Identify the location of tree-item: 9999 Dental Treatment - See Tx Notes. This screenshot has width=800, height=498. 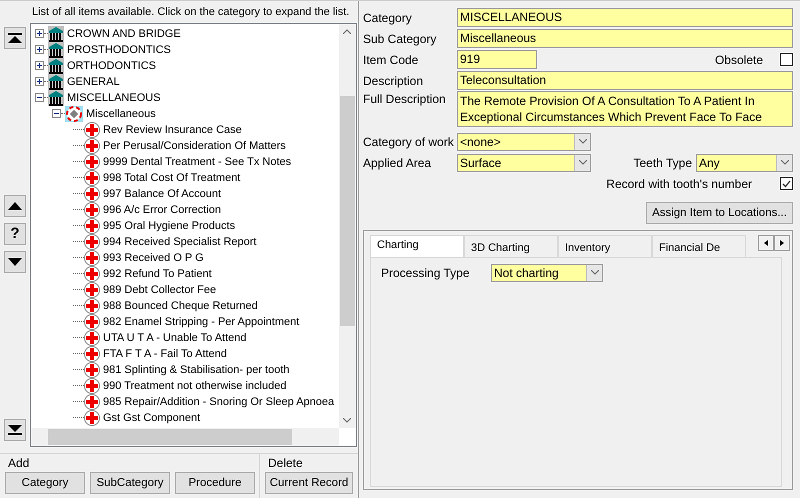
(180, 162).